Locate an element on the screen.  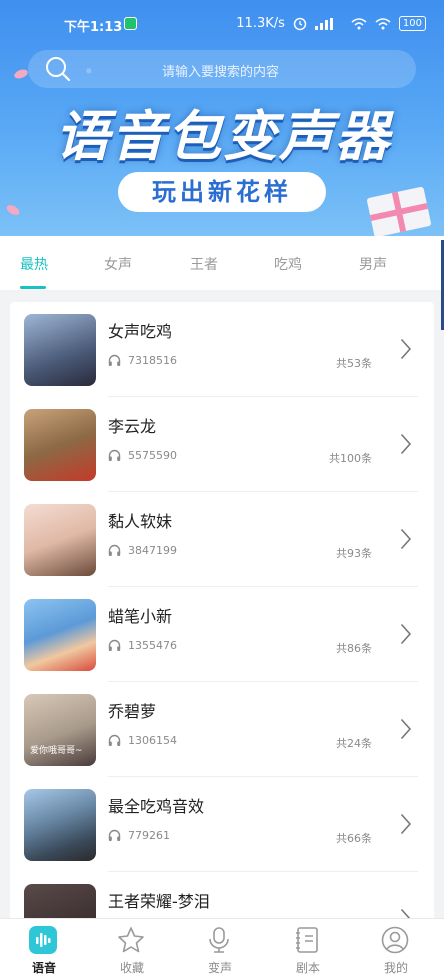
signal-icon is located at coordinates (323, 23).